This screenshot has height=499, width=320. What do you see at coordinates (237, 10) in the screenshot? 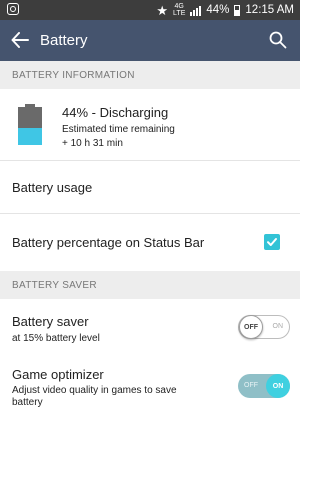
I see `battery-icon` at bounding box center [237, 10].